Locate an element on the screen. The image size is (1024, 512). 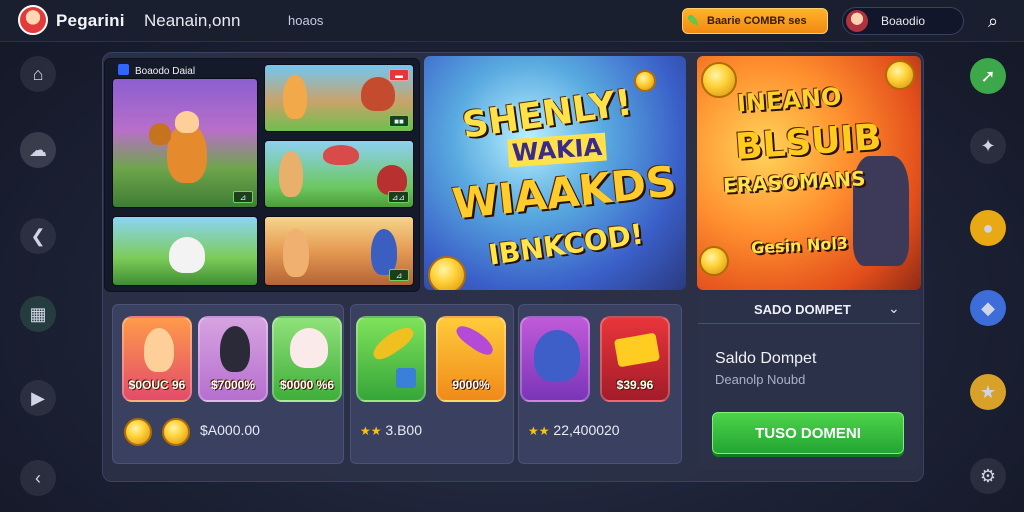
share-icon: ➚ is located at coordinates (988, 76).